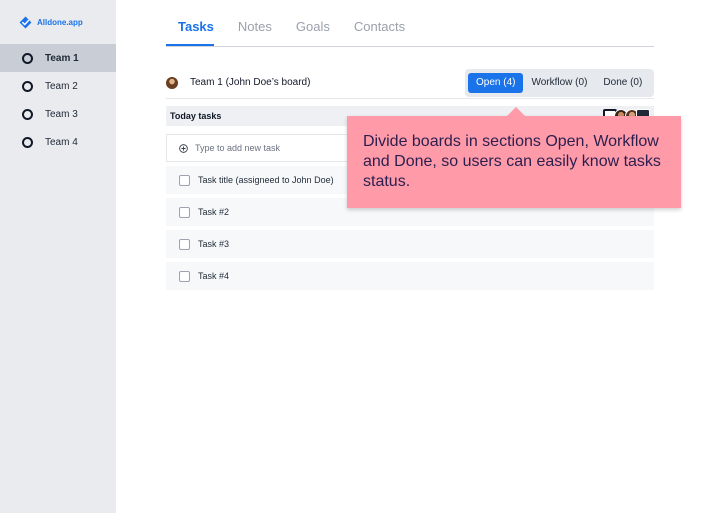  What do you see at coordinates (622, 83) in the screenshot?
I see `segment-done: Done (0)` at bounding box center [622, 83].